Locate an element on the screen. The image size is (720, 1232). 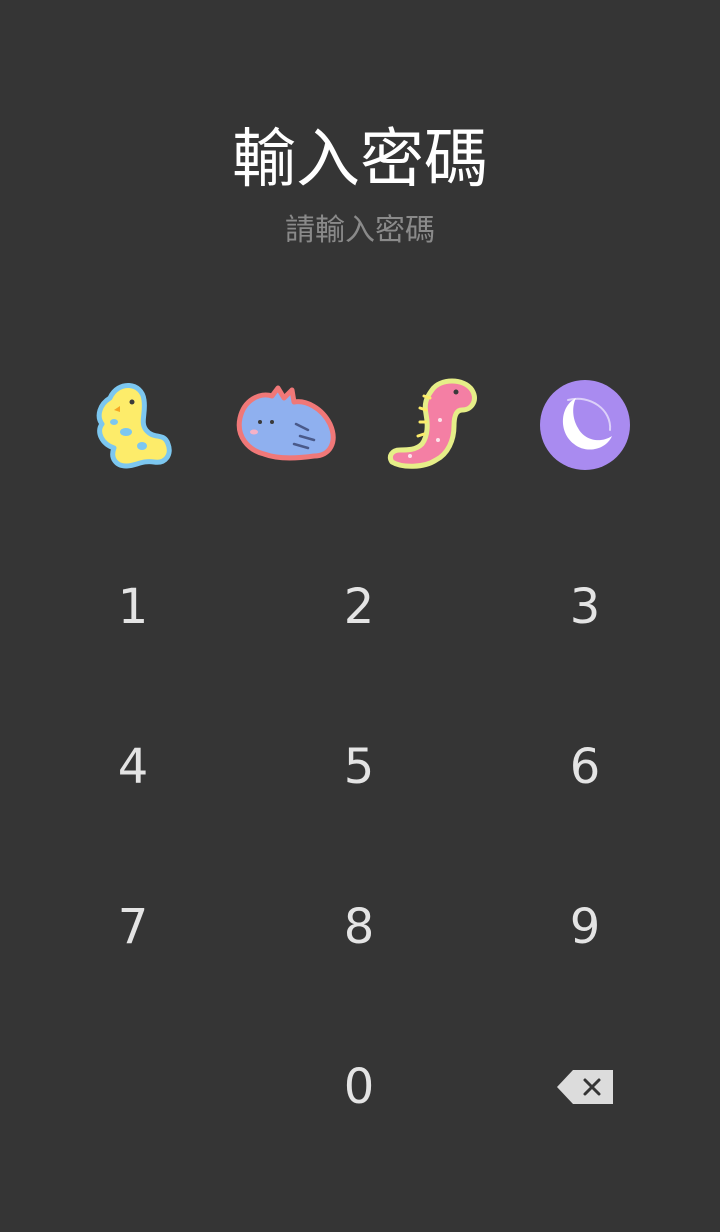
backspace-button is located at coordinates (585, 1087).